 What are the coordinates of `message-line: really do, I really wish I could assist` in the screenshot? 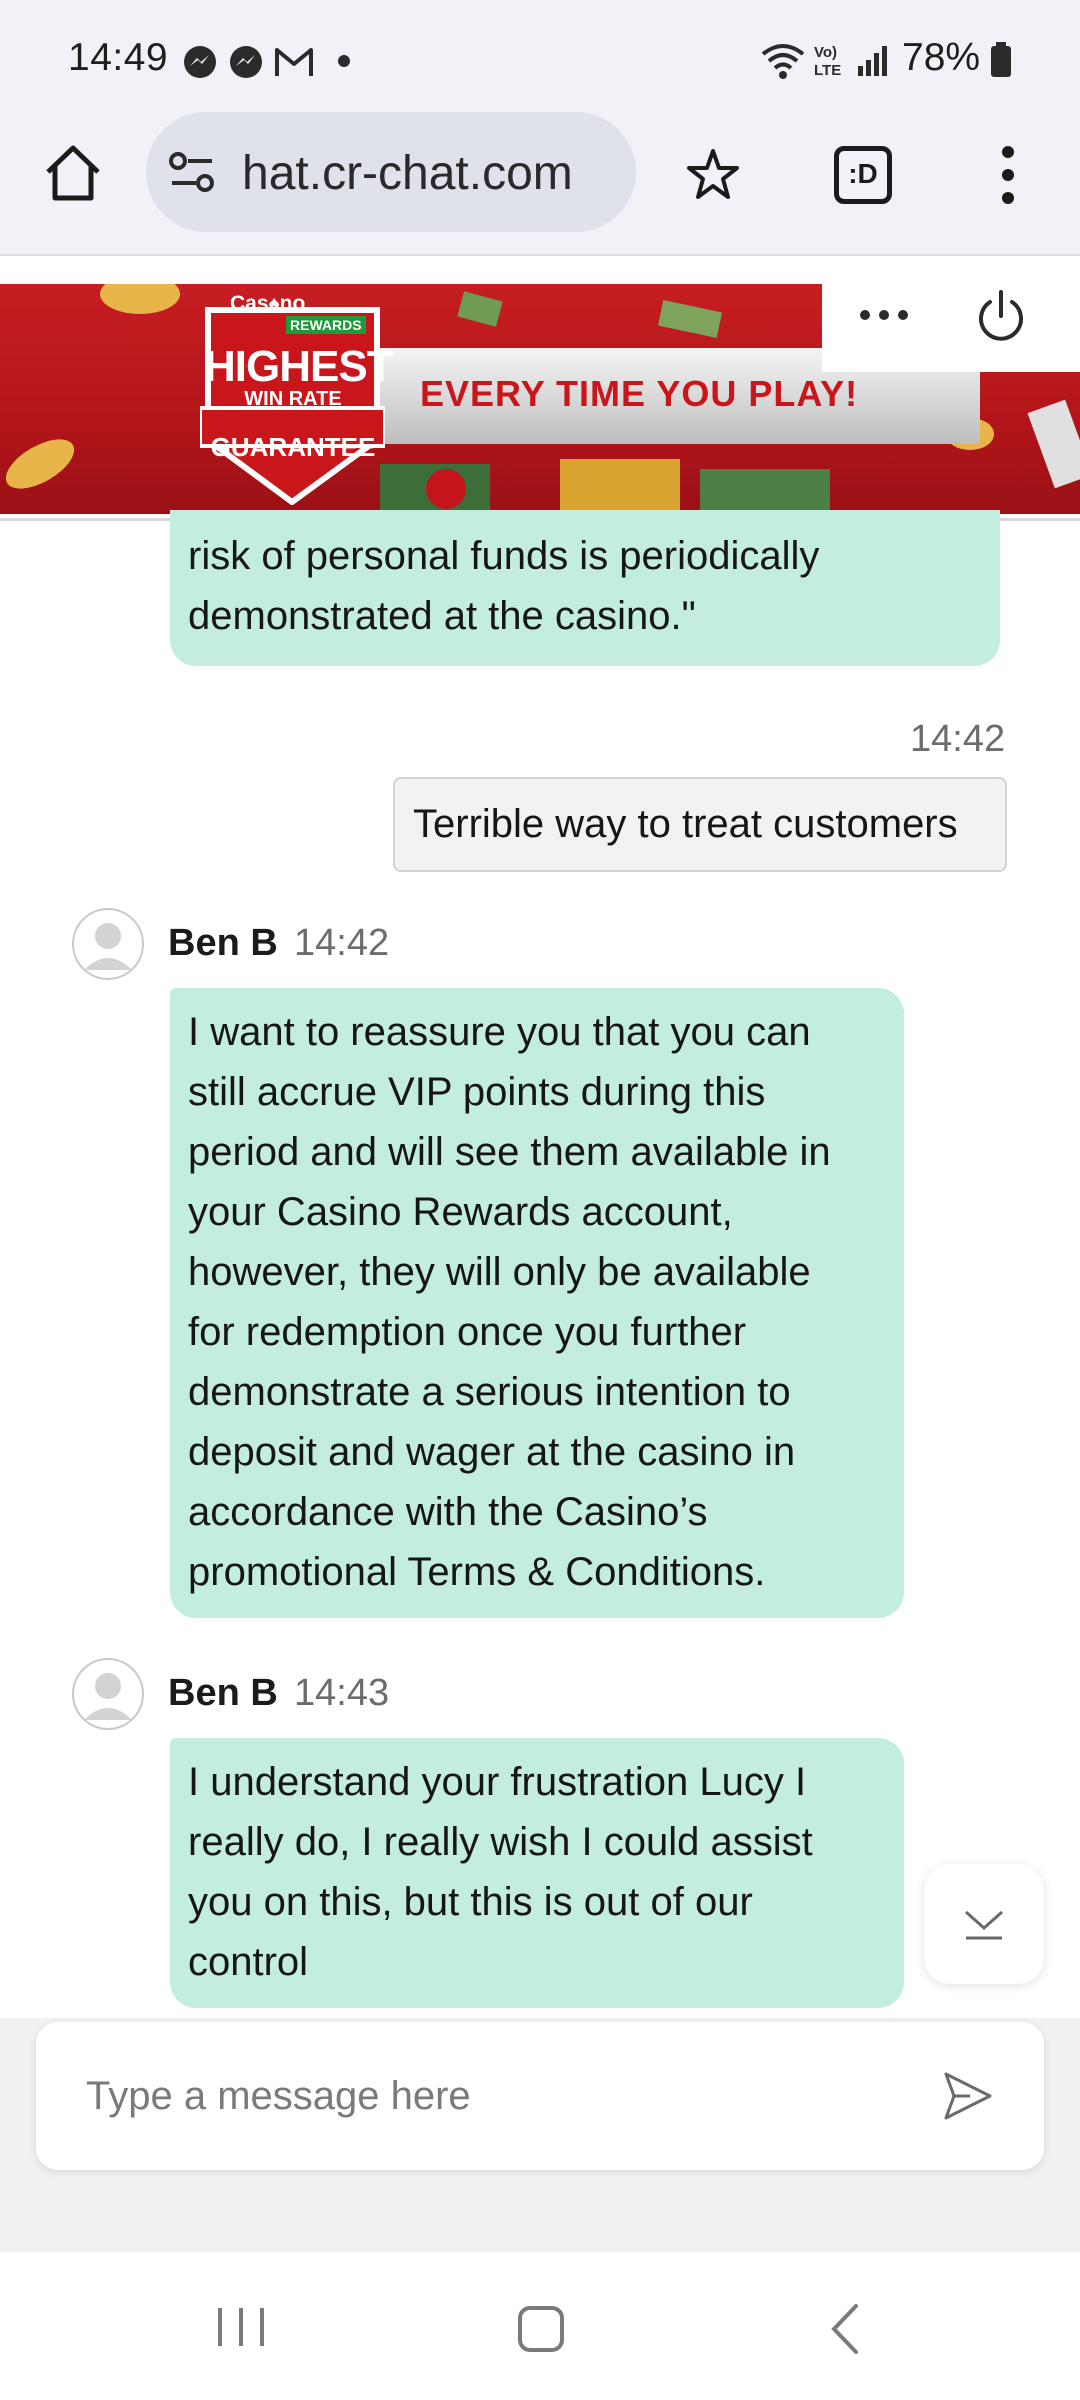 It's located at (500, 1842).